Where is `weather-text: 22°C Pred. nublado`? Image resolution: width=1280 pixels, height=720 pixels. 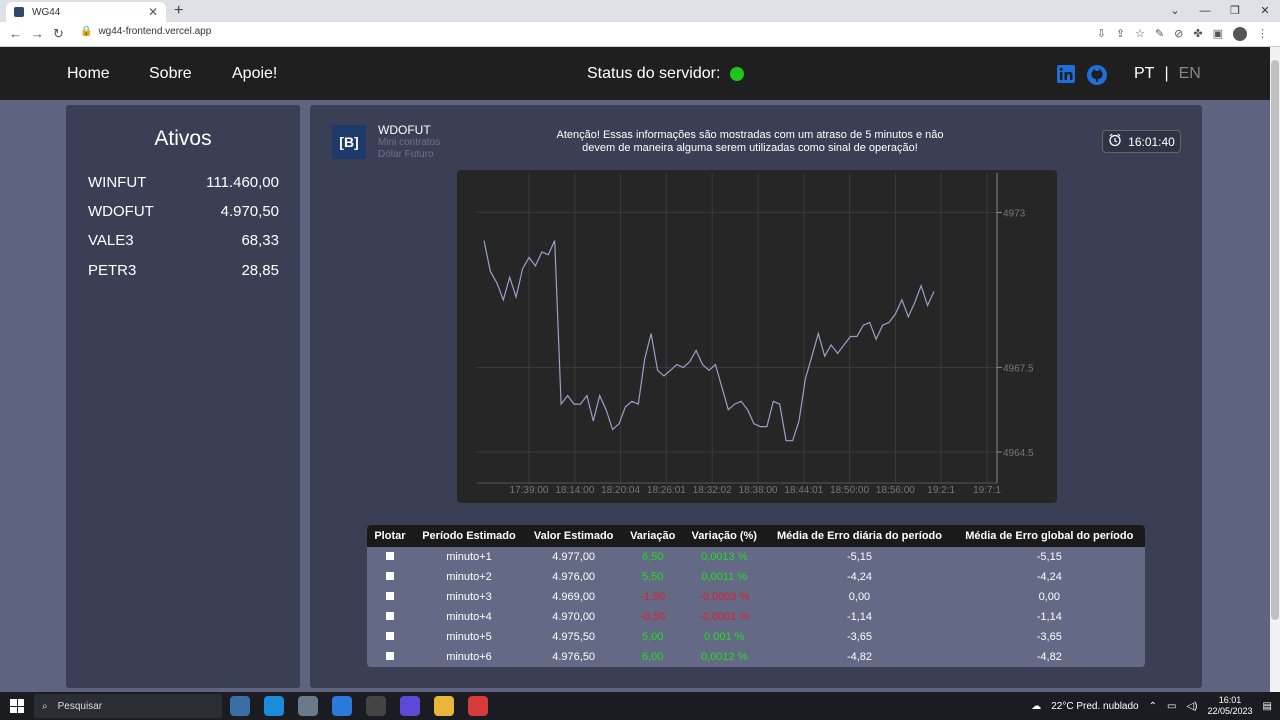 weather-text: 22°C Pred. nublado is located at coordinates (1094, 706).